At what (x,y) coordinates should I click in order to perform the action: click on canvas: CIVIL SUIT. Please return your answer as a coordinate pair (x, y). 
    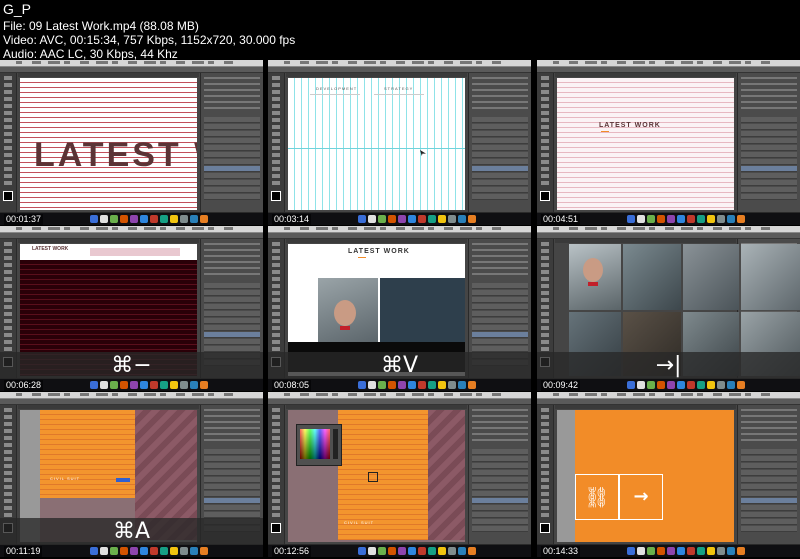
    Looking at the image, I should click on (376, 476).